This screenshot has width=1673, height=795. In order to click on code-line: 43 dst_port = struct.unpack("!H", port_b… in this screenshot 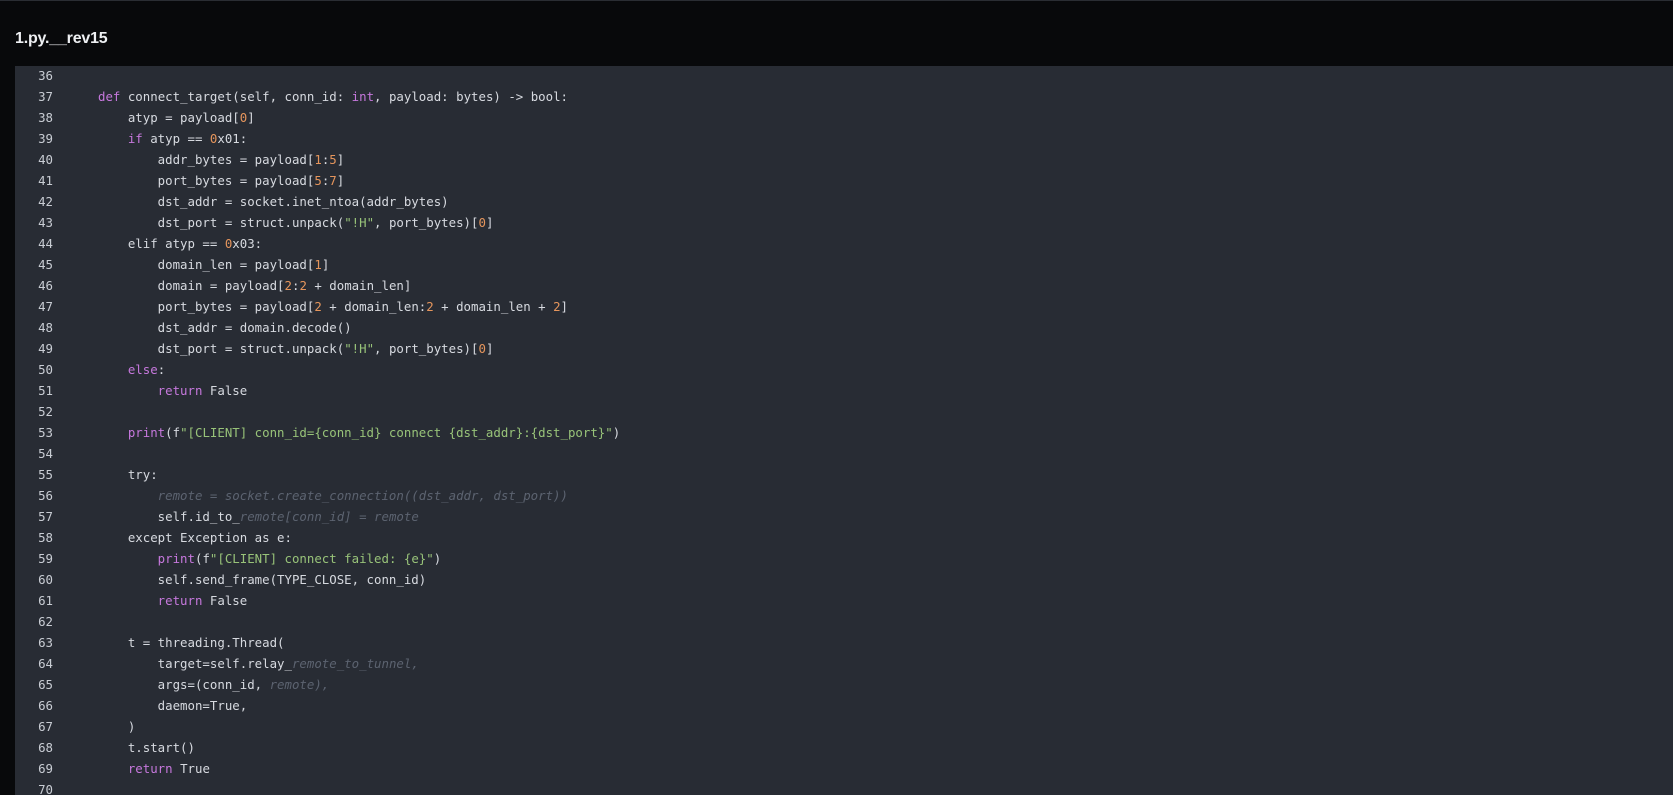, I will do `click(844, 222)`.